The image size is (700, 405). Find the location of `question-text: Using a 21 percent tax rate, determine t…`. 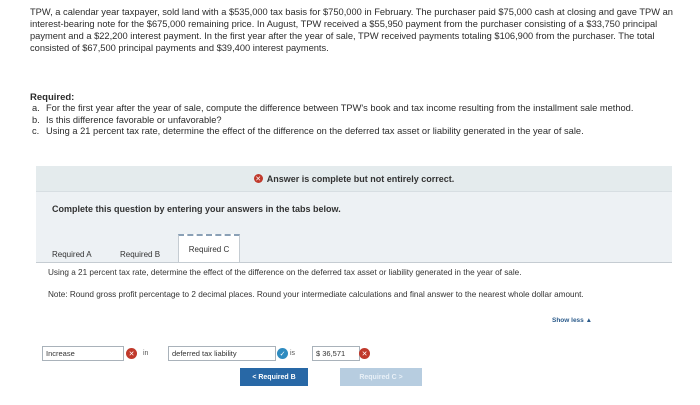

question-text: Using a 21 percent tax rate, determine t… is located at coordinates (285, 272).